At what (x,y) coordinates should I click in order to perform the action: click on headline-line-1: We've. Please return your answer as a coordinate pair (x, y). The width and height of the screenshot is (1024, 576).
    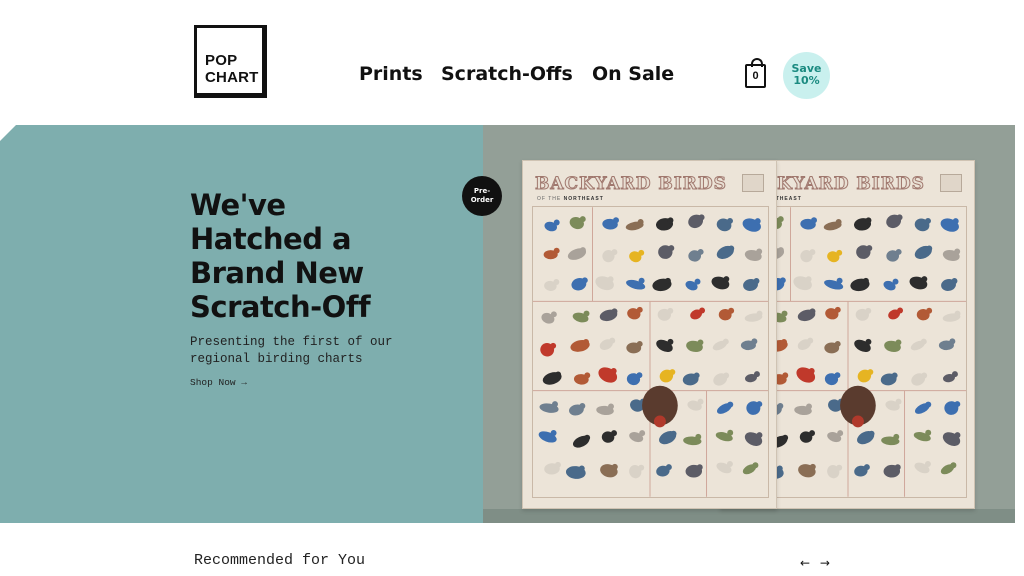
    Looking at the image, I should click on (238, 205).